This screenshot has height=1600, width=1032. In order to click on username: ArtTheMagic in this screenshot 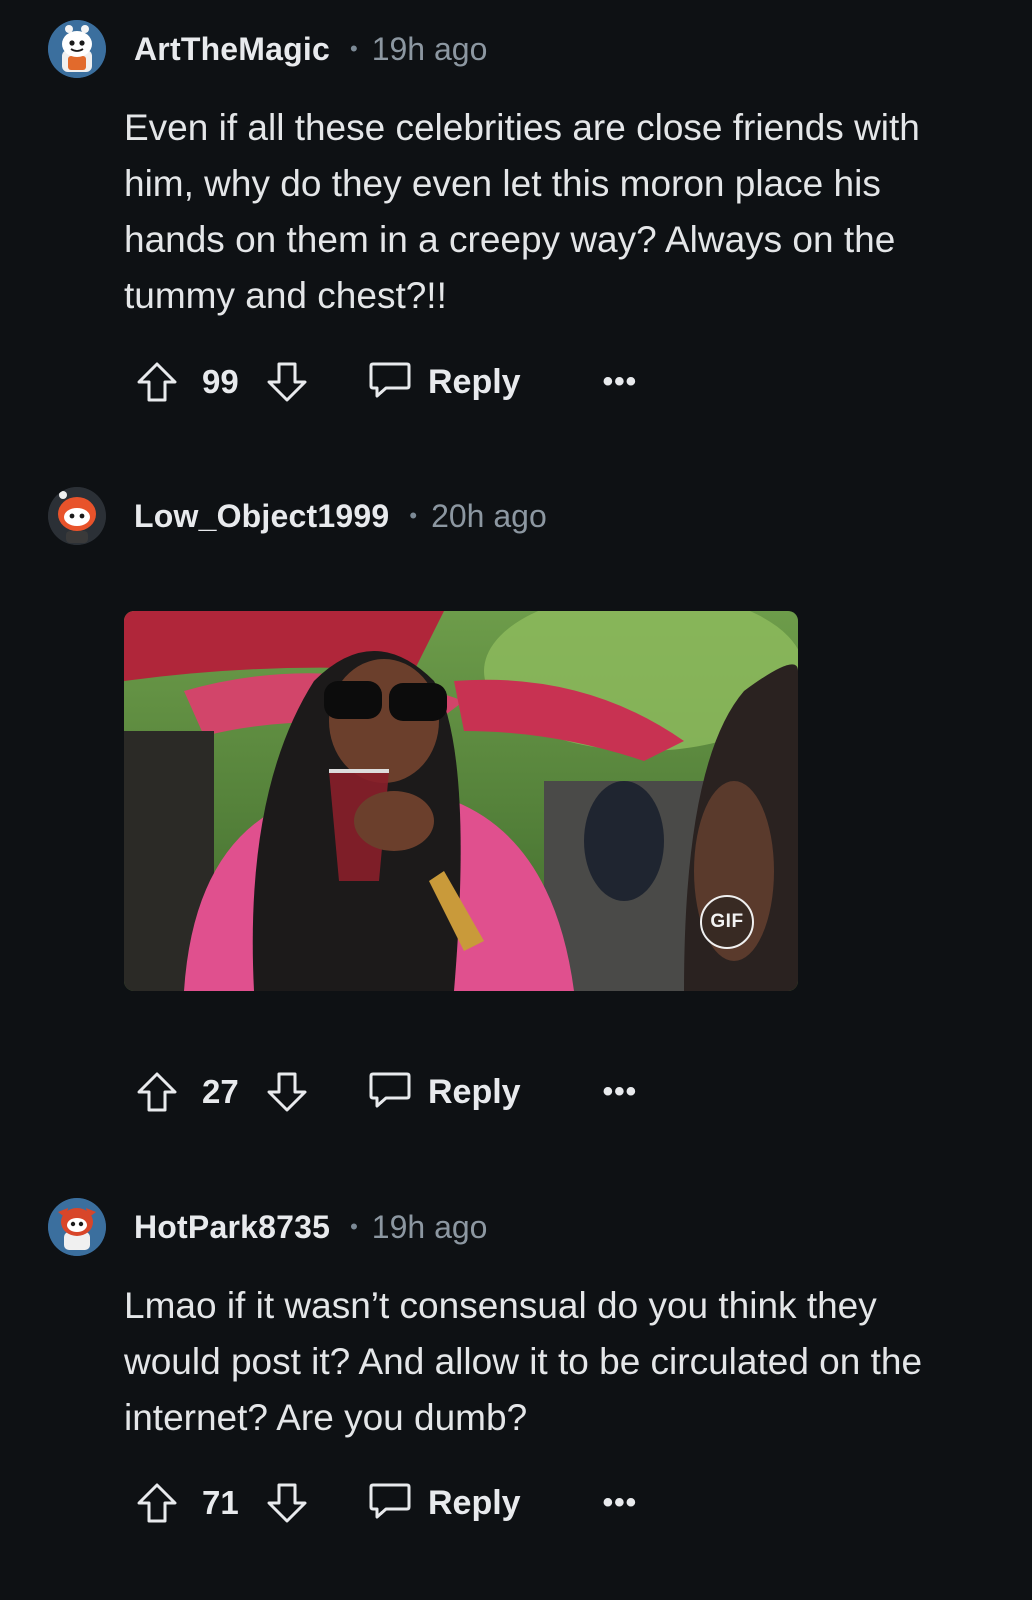, I will do `click(232, 49)`.